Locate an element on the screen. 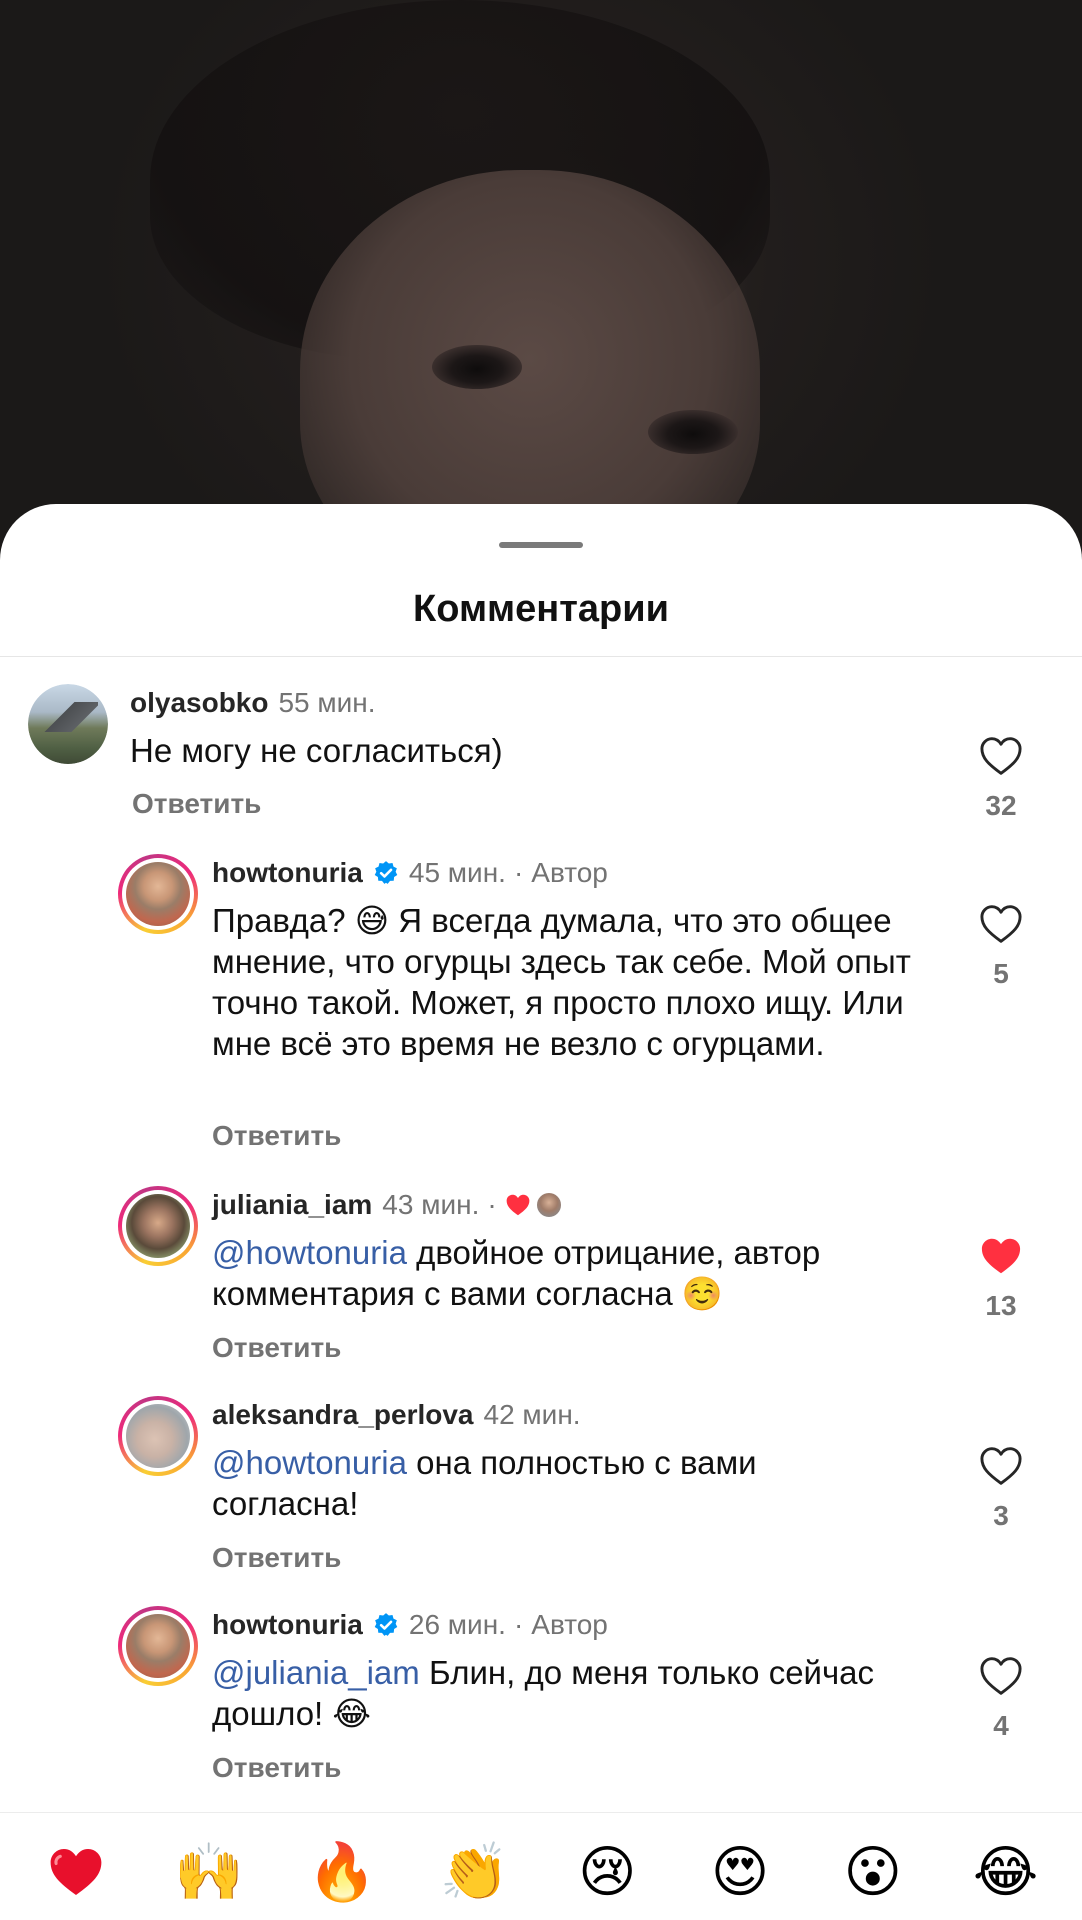  reaction-surprised-button: 😮 is located at coordinates (873, 1872).